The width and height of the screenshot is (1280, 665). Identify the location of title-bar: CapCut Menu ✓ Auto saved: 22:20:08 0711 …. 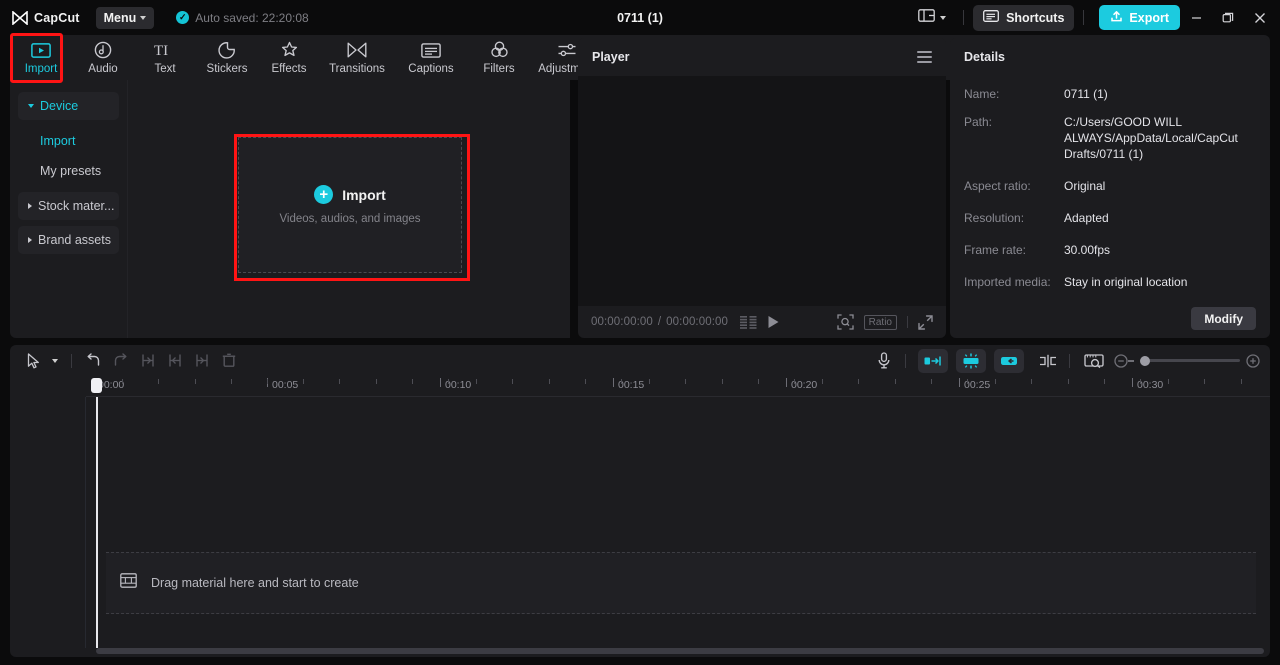
(640, 17).